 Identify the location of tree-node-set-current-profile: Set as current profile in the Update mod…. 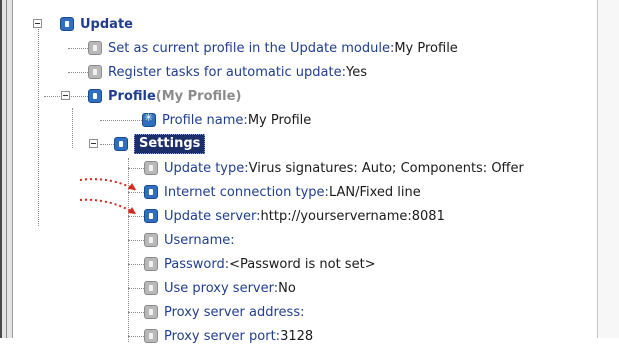
(273, 48).